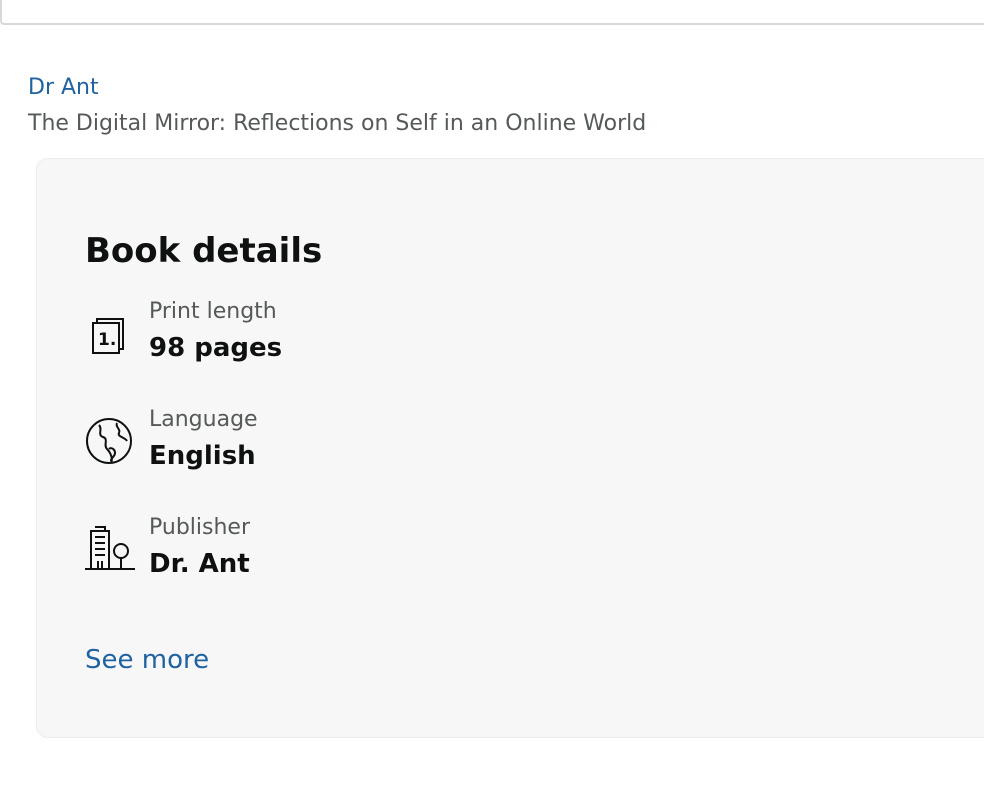  Describe the element at coordinates (335, 447) in the screenshot. I see `detail-language: Language English` at that location.